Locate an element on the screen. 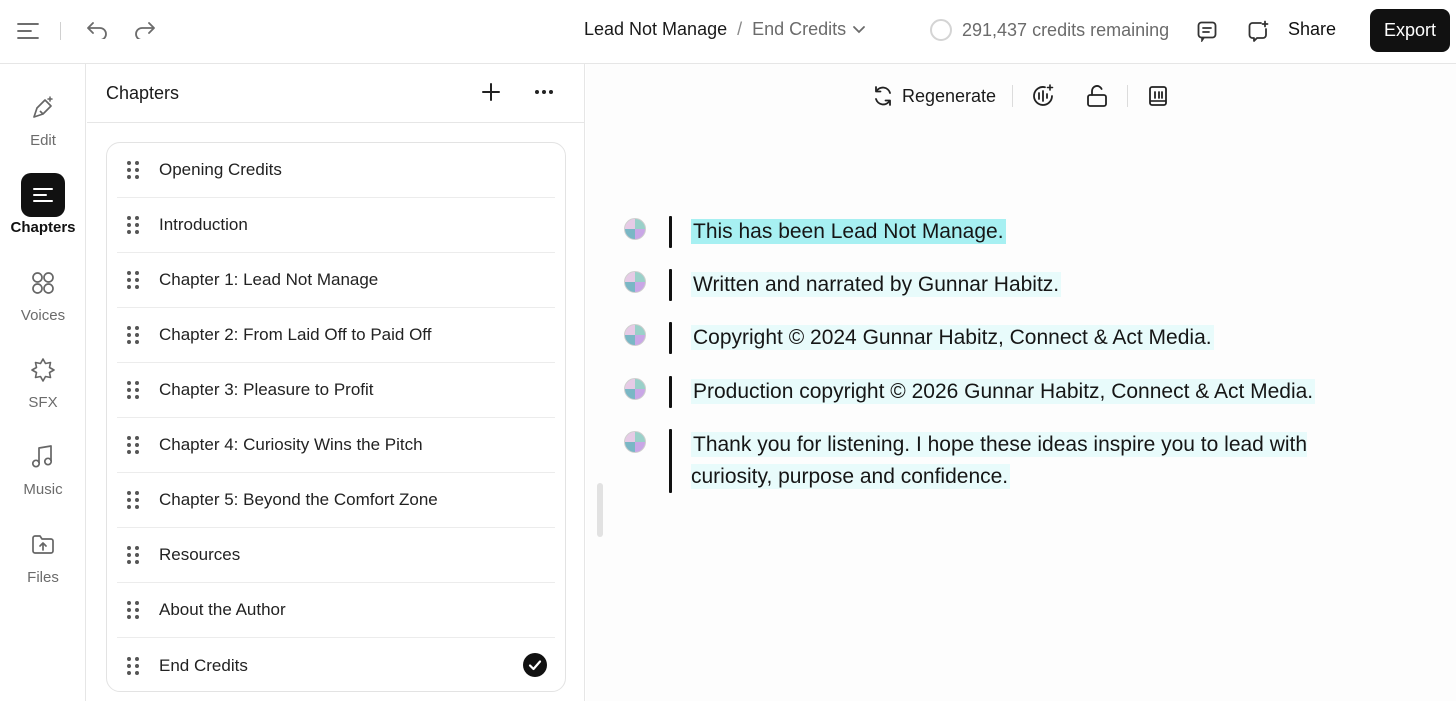 Image resolution: width=1456 pixels, height=701 pixels. paragraph-block: This has been Lead Not Manage. is located at coordinates (1034, 232).